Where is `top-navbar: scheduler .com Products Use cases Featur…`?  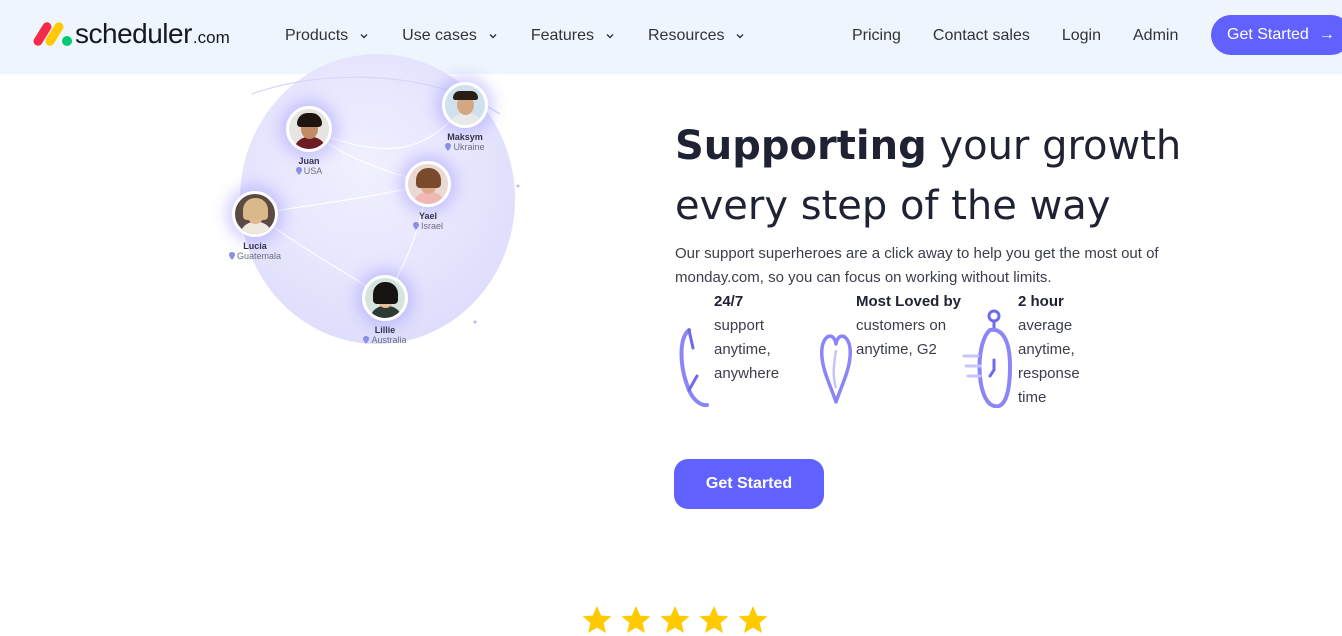 top-navbar: scheduler .com Products Use cases Featur… is located at coordinates (671, 37).